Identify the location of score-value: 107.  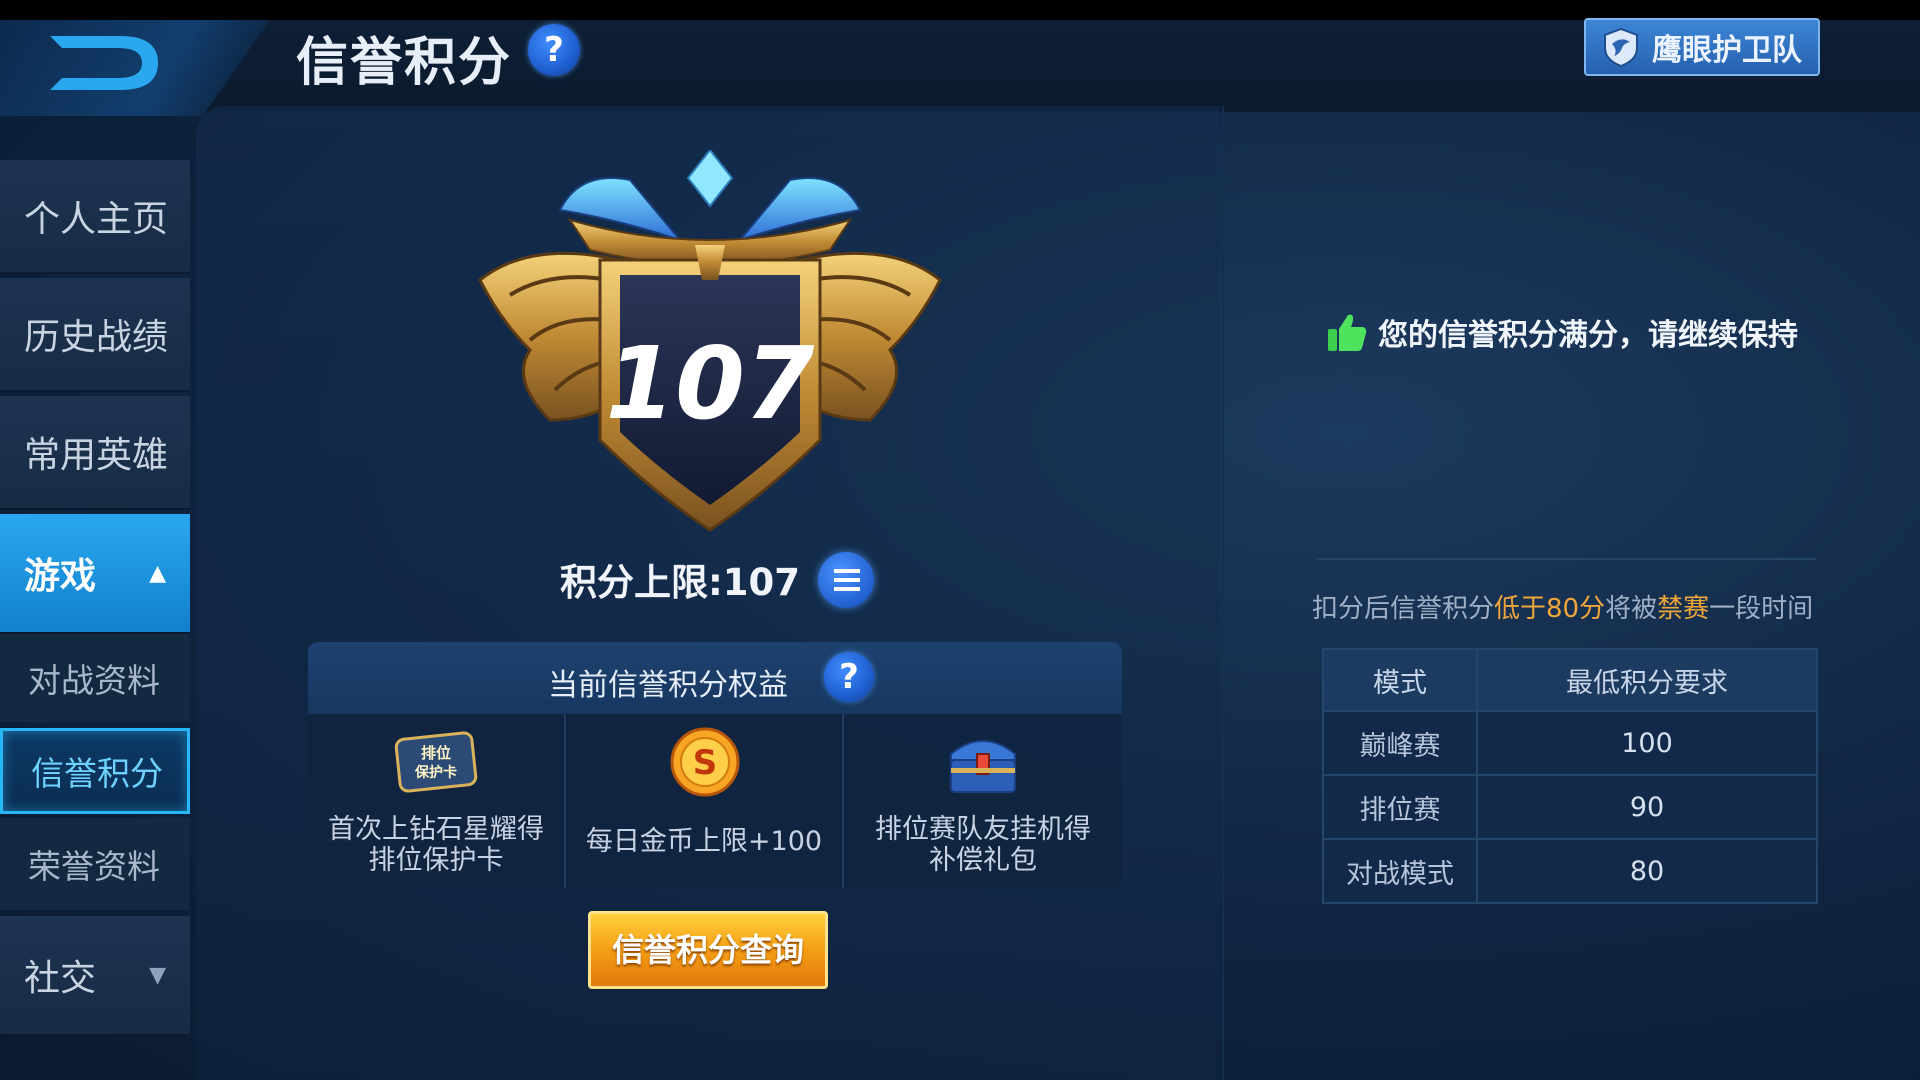
(710, 383).